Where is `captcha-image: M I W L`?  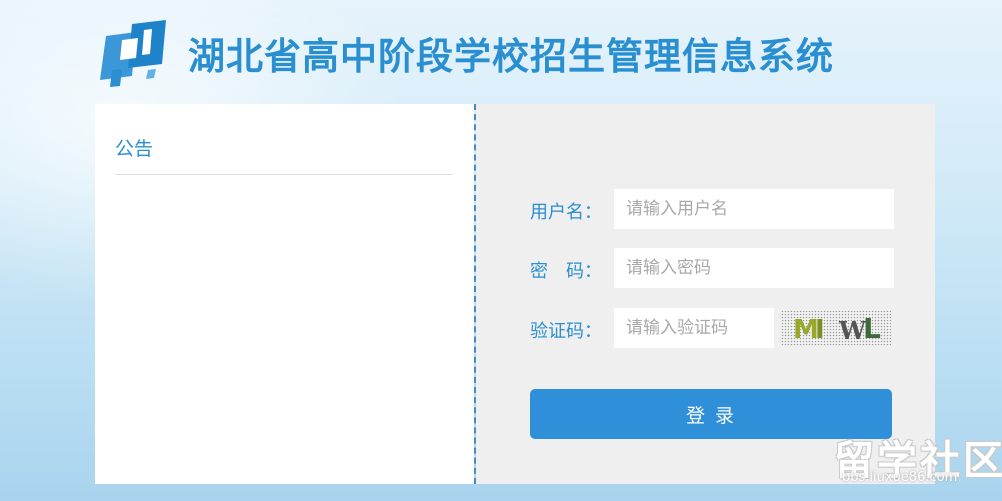 captcha-image: M I W L is located at coordinates (836, 328).